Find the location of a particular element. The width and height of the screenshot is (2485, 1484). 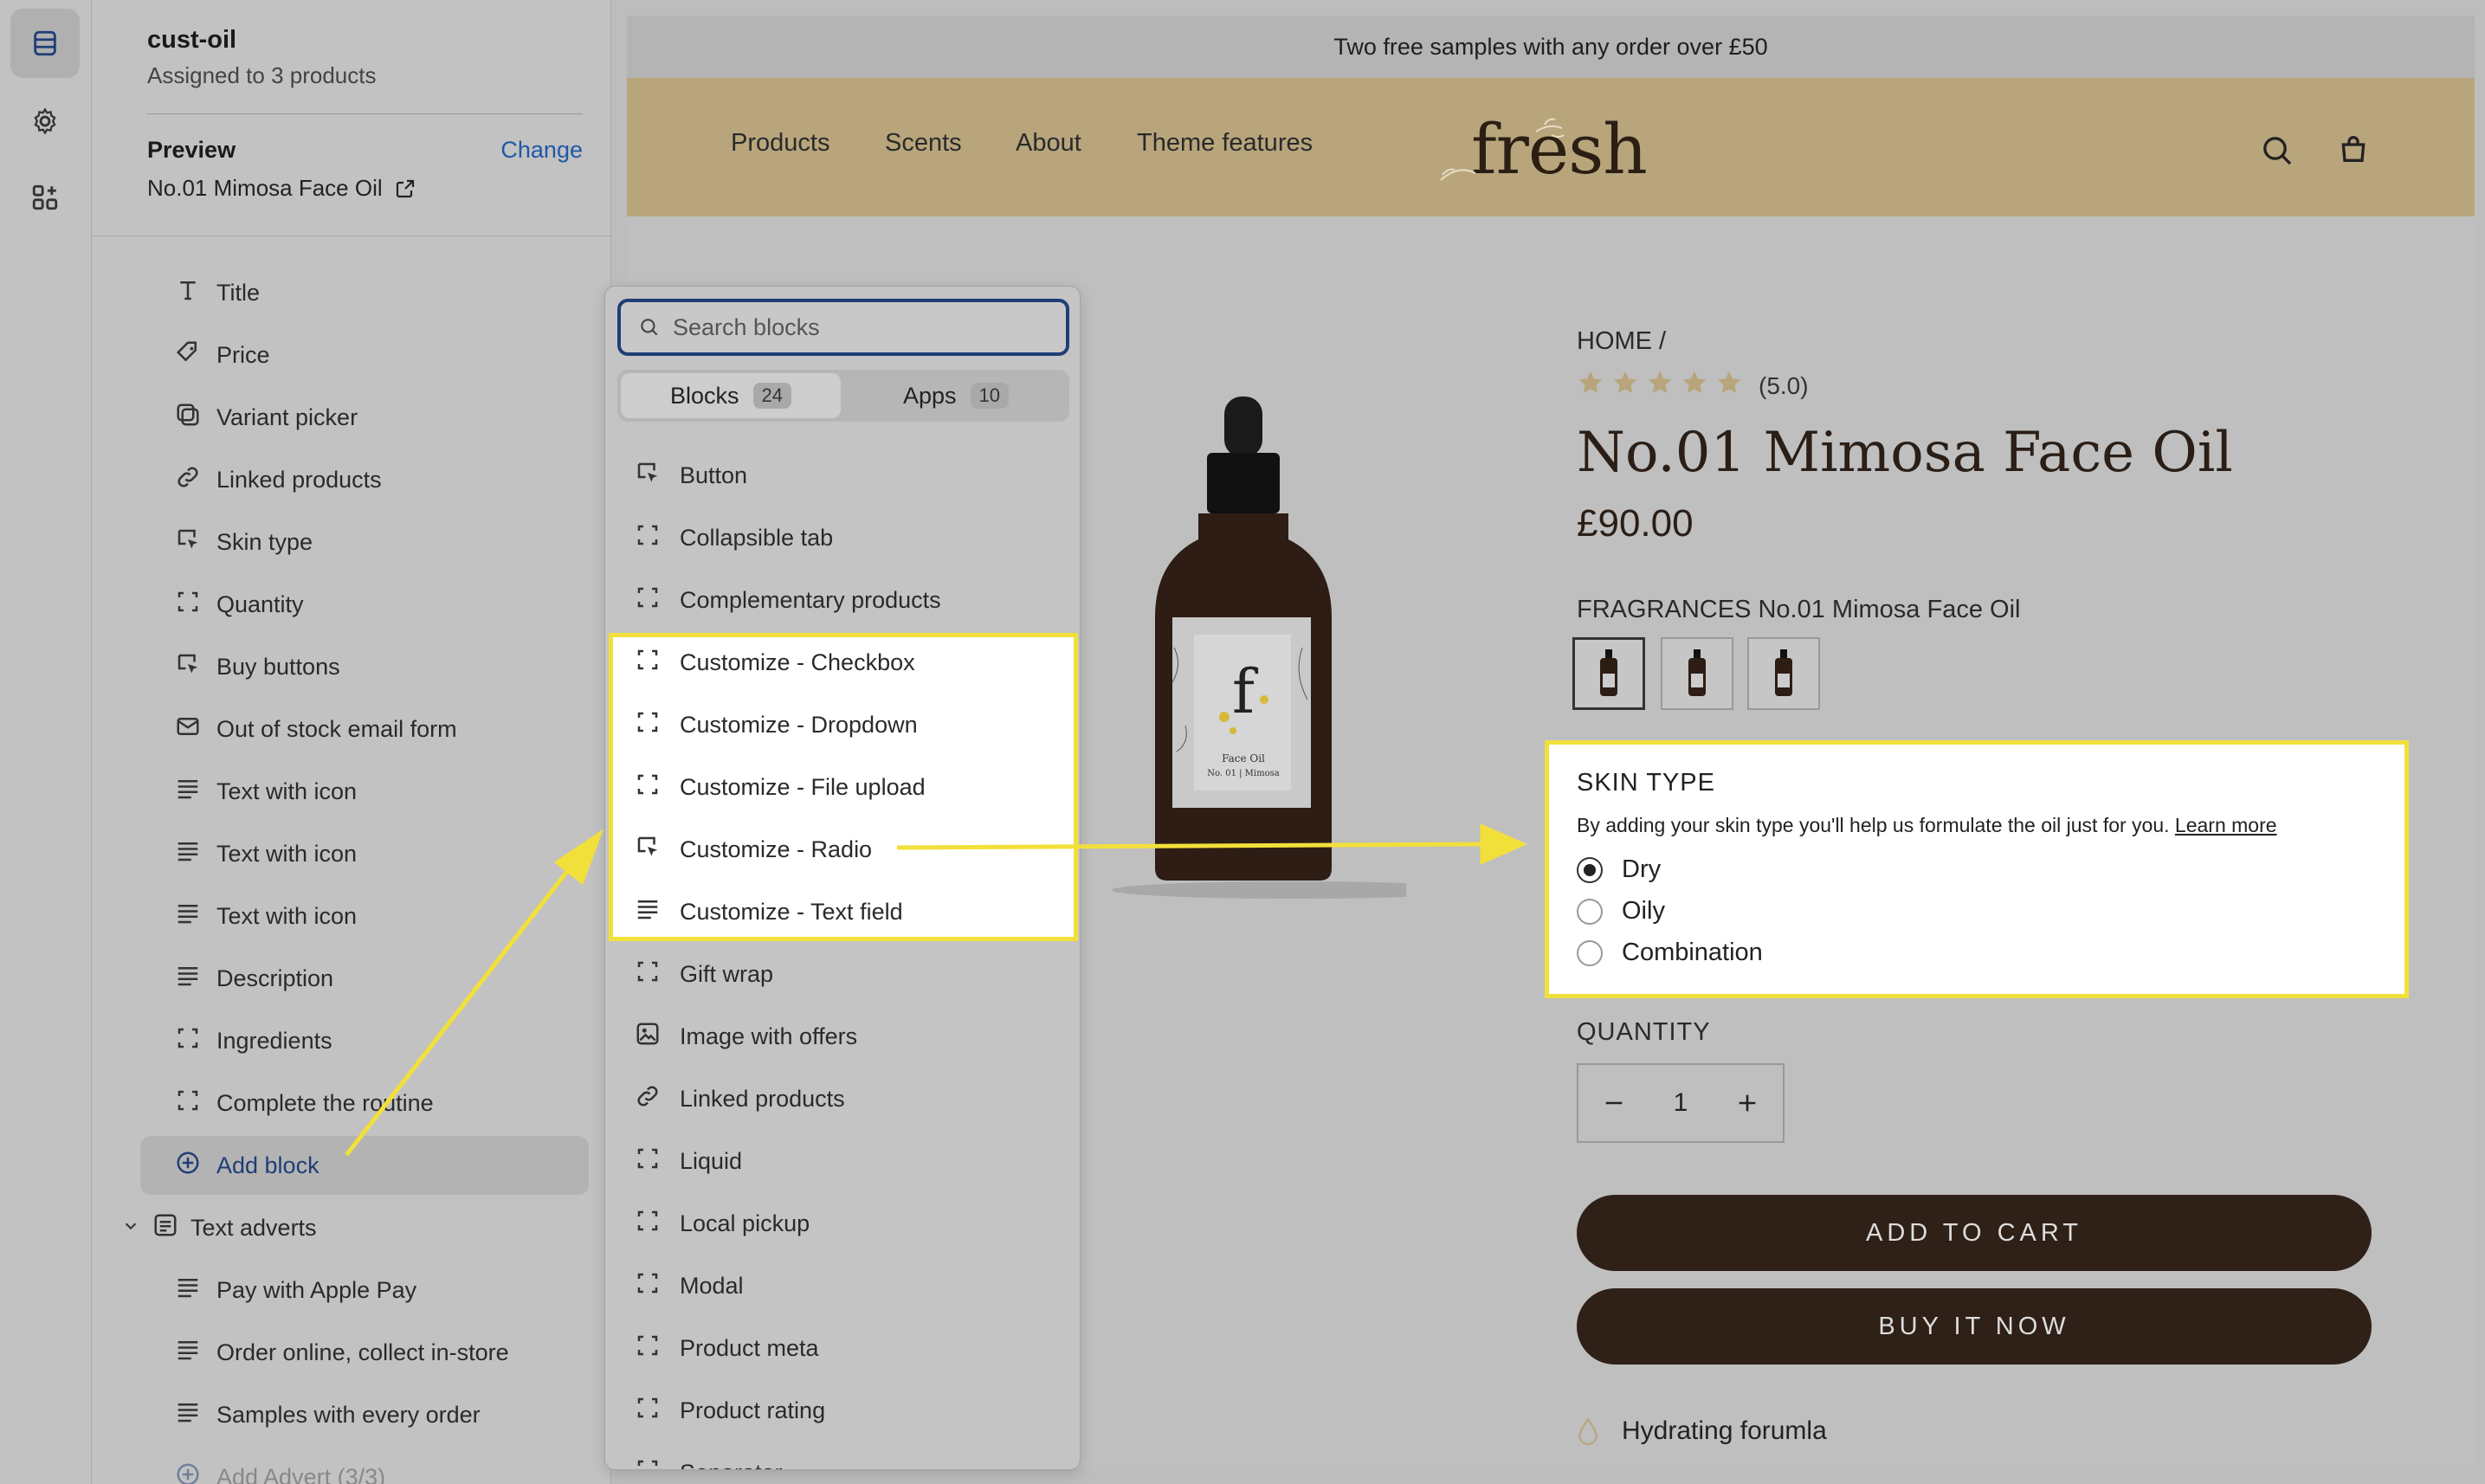

block-option-customize-text-field: Customize - Text field is located at coordinates (842, 912).